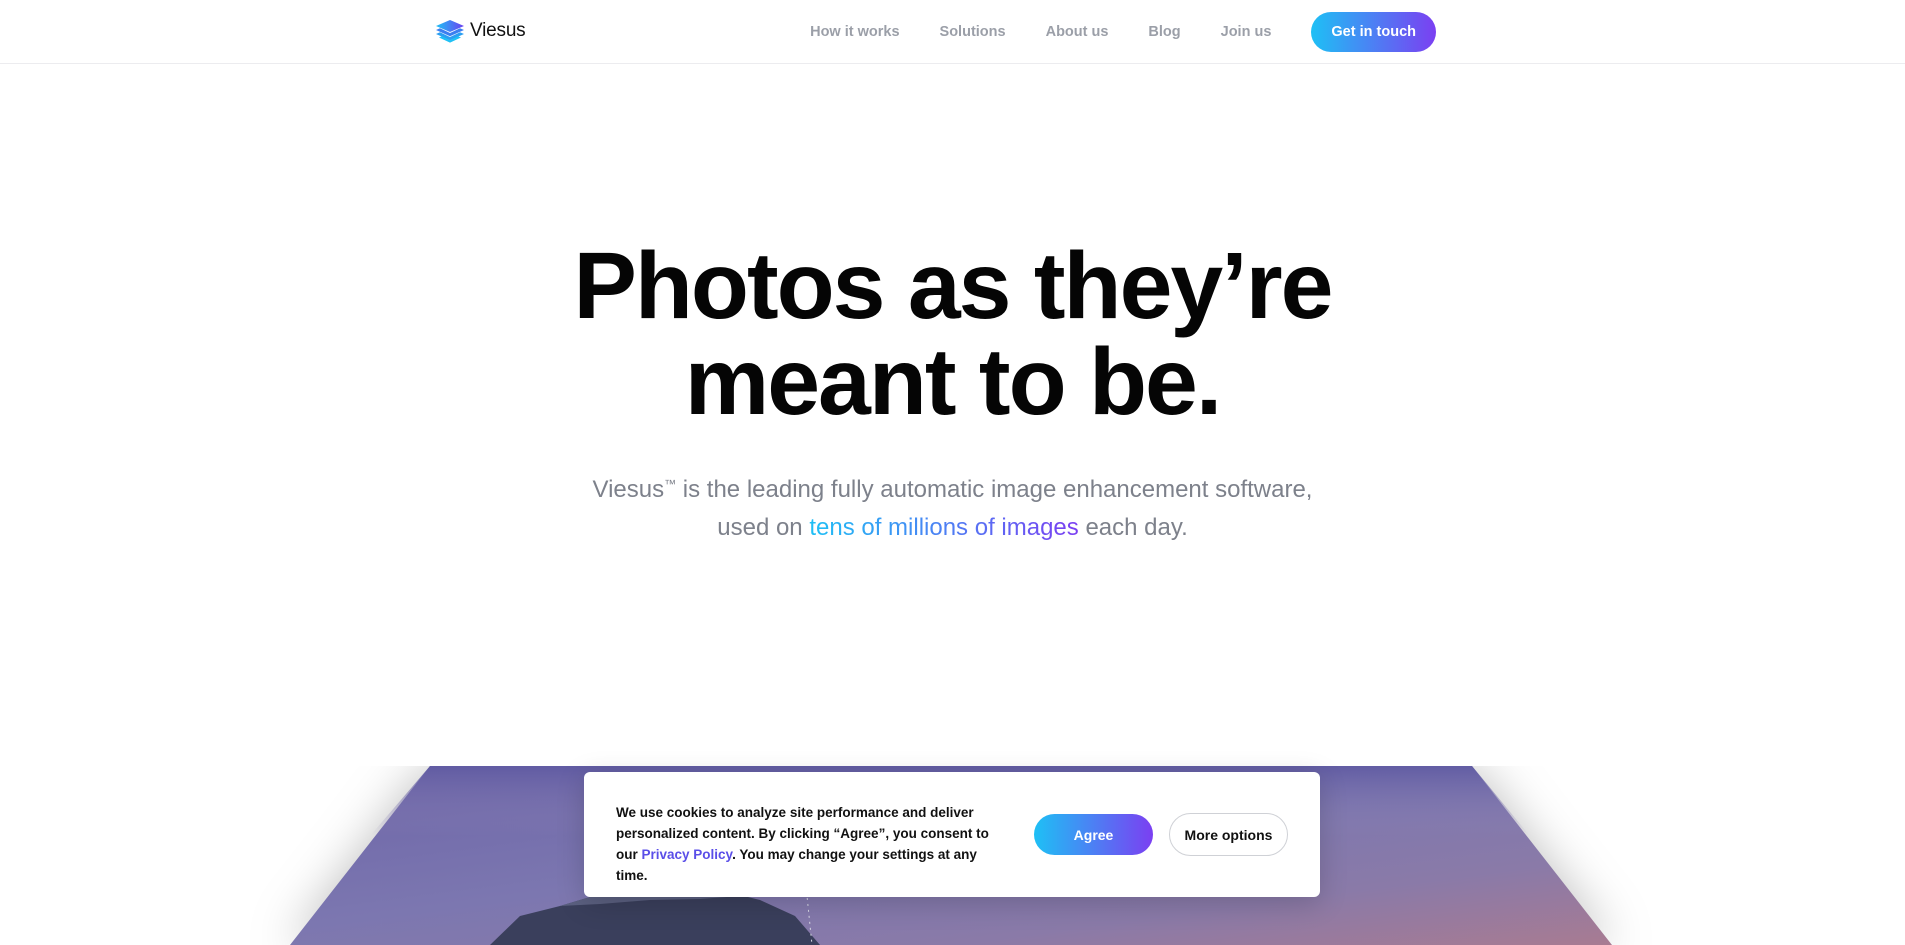 The width and height of the screenshot is (1905, 945). I want to click on nav-link-how-it-works: How it works, so click(854, 32).